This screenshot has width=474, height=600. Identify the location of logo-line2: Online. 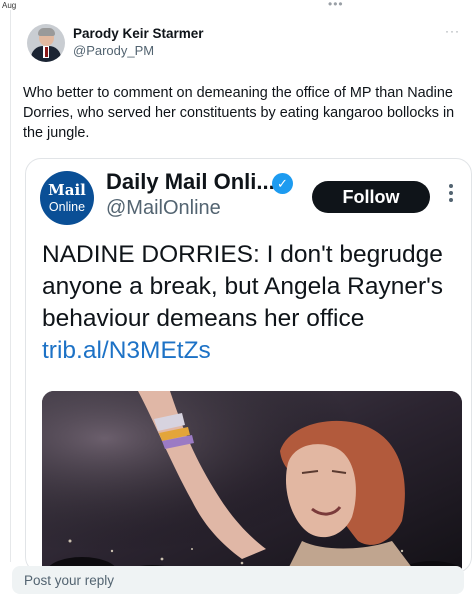
(67, 207).